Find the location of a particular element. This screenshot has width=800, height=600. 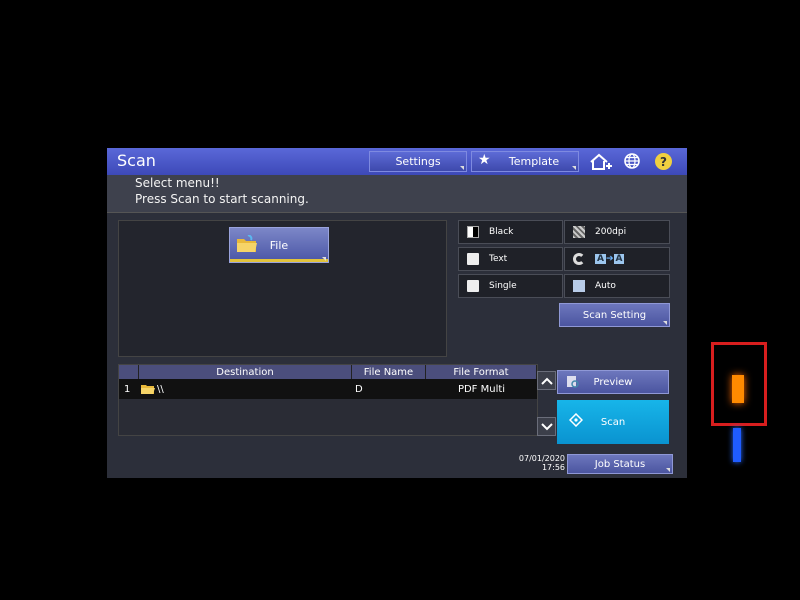

settings-button: Settings is located at coordinates (418, 161).